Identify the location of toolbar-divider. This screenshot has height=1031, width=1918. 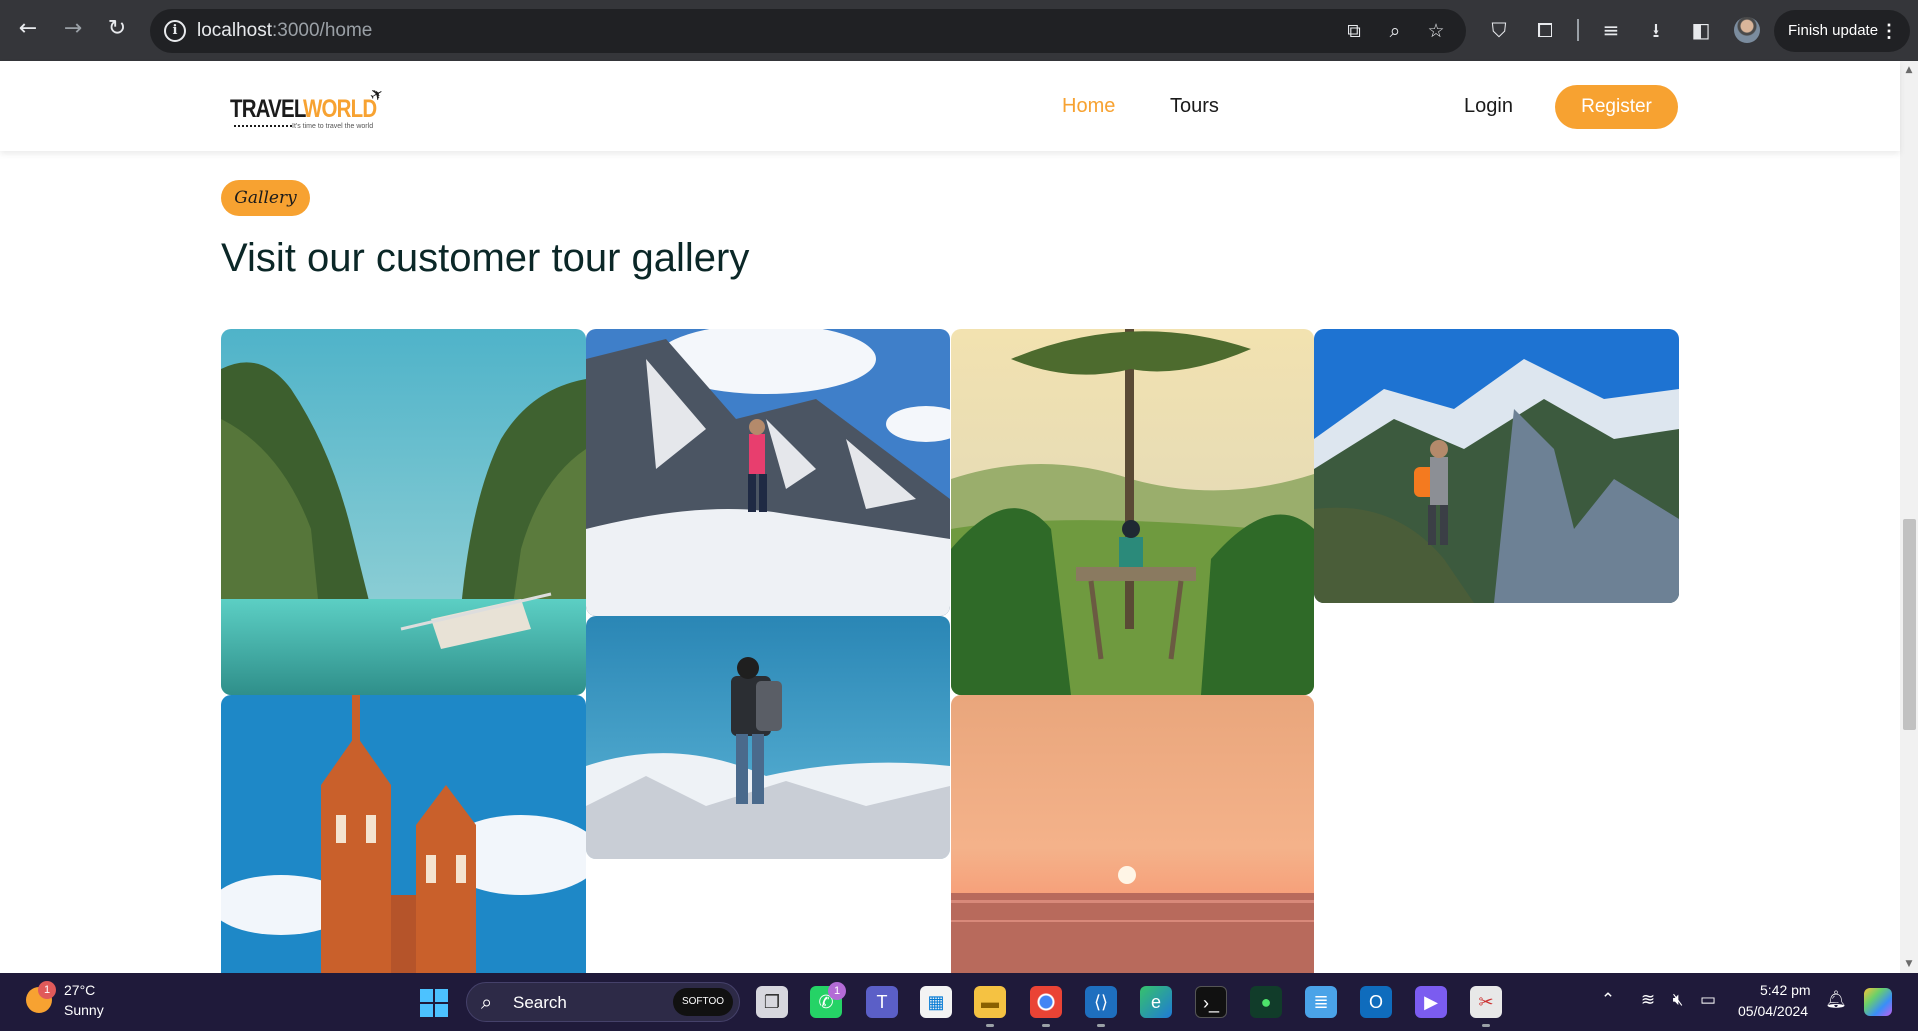
(1578, 30).